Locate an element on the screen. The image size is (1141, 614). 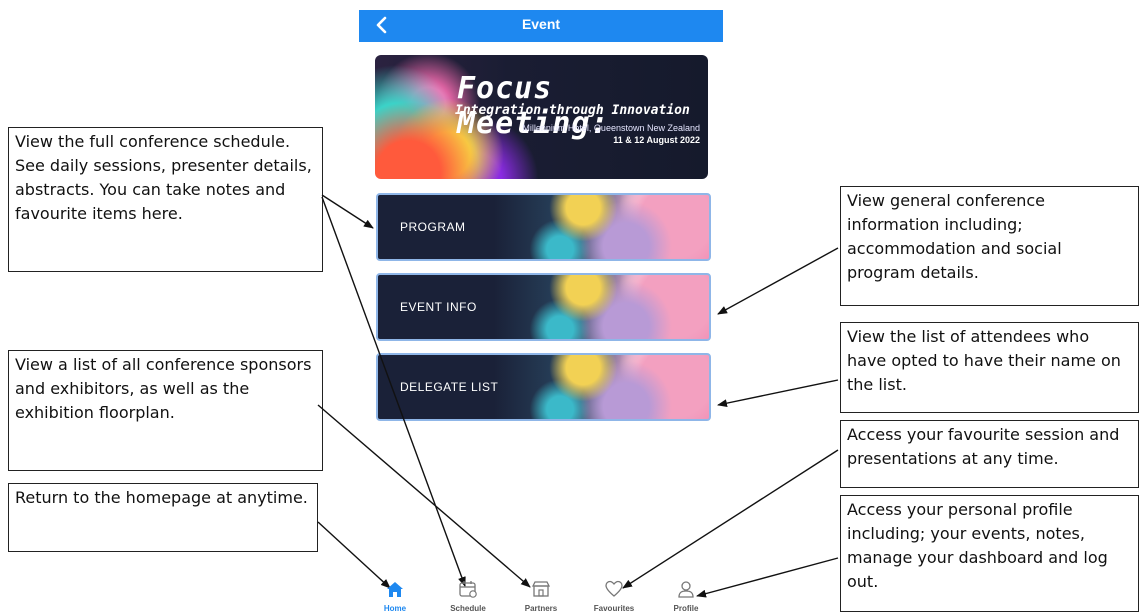
nav-home-label: Home is located at coordinates (395, 608).